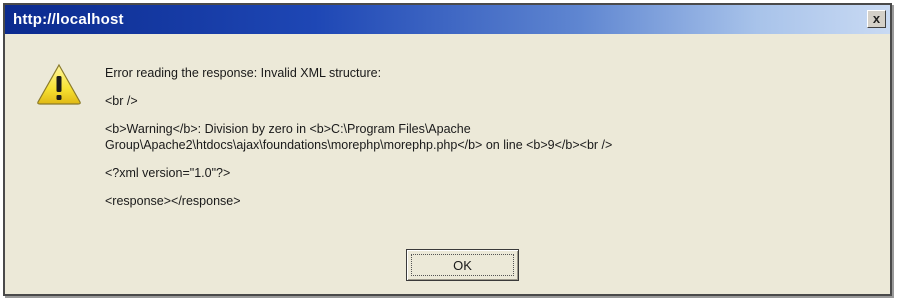 Image resolution: width=899 pixels, height=302 pixels. I want to click on ok-button-label: OK, so click(462, 265).